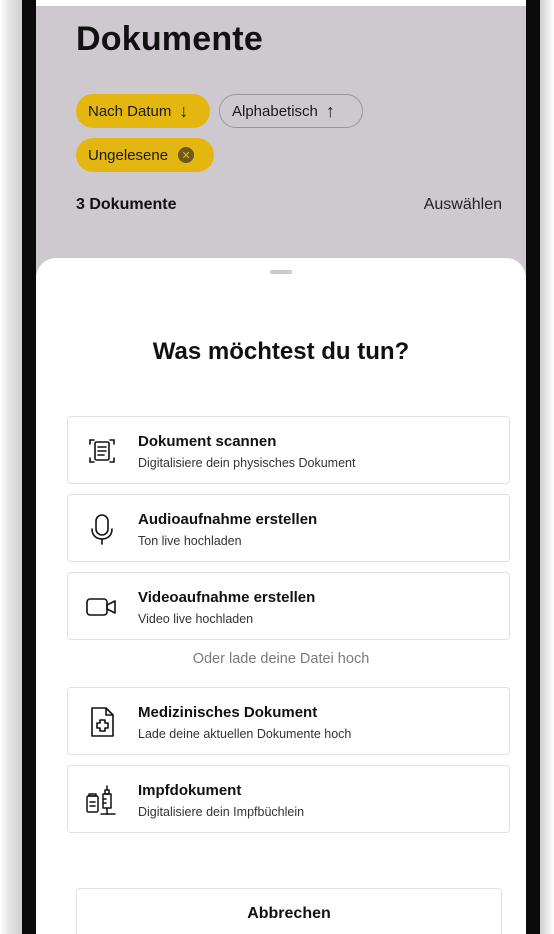 The height and width of the screenshot is (934, 554). What do you see at coordinates (196, 619) in the screenshot?
I see `option-subtitle: Video live hochladen` at bounding box center [196, 619].